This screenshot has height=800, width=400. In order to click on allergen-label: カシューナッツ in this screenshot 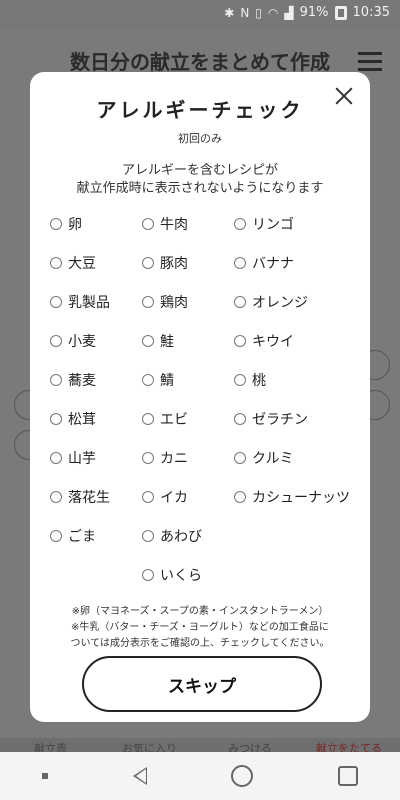, I will do `click(301, 498)`.